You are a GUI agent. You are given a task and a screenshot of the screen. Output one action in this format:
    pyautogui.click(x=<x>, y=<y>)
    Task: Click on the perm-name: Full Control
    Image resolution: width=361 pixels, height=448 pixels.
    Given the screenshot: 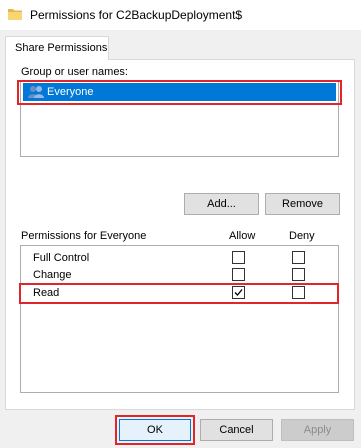 What is the action you would take?
    pyautogui.click(x=61, y=258)
    